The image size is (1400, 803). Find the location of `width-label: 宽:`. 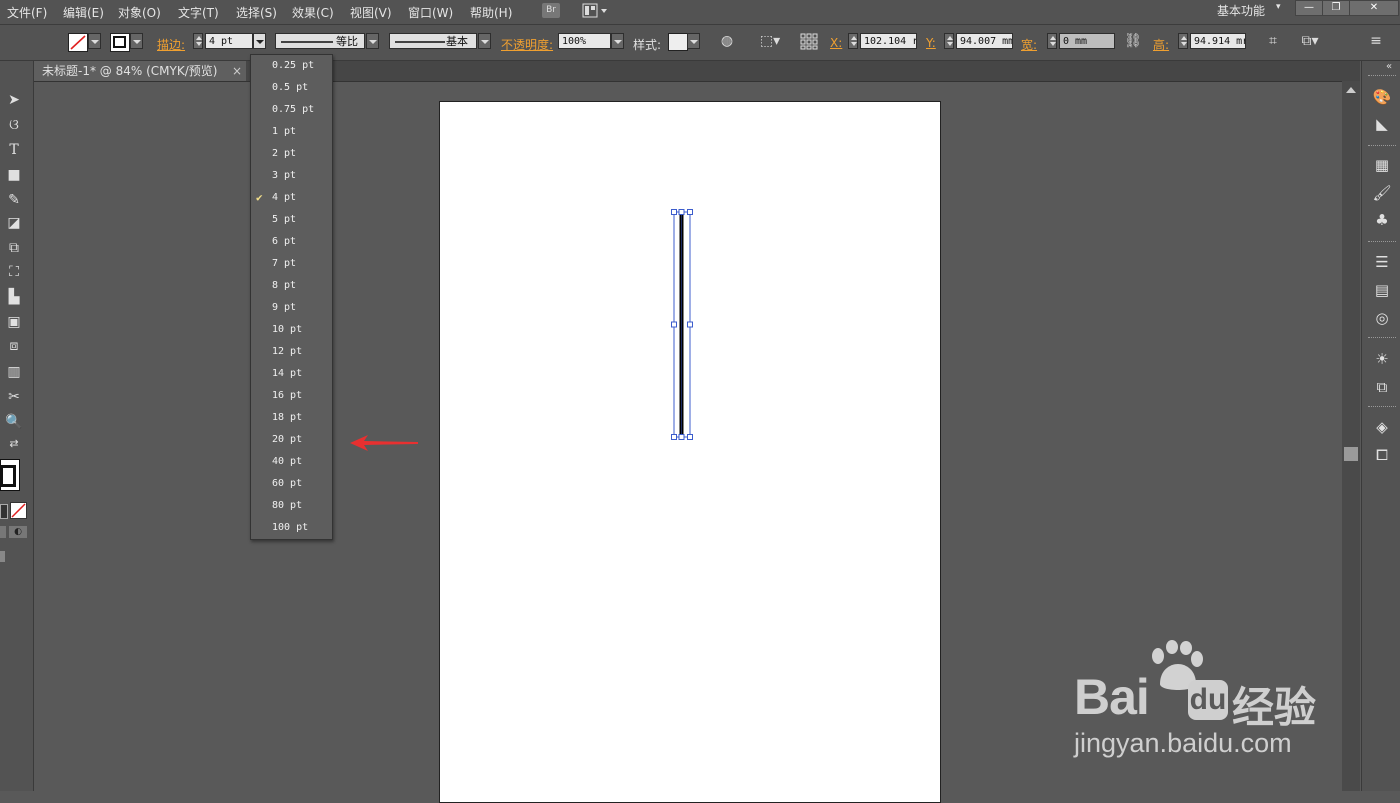

width-label: 宽: is located at coordinates (1029, 44).